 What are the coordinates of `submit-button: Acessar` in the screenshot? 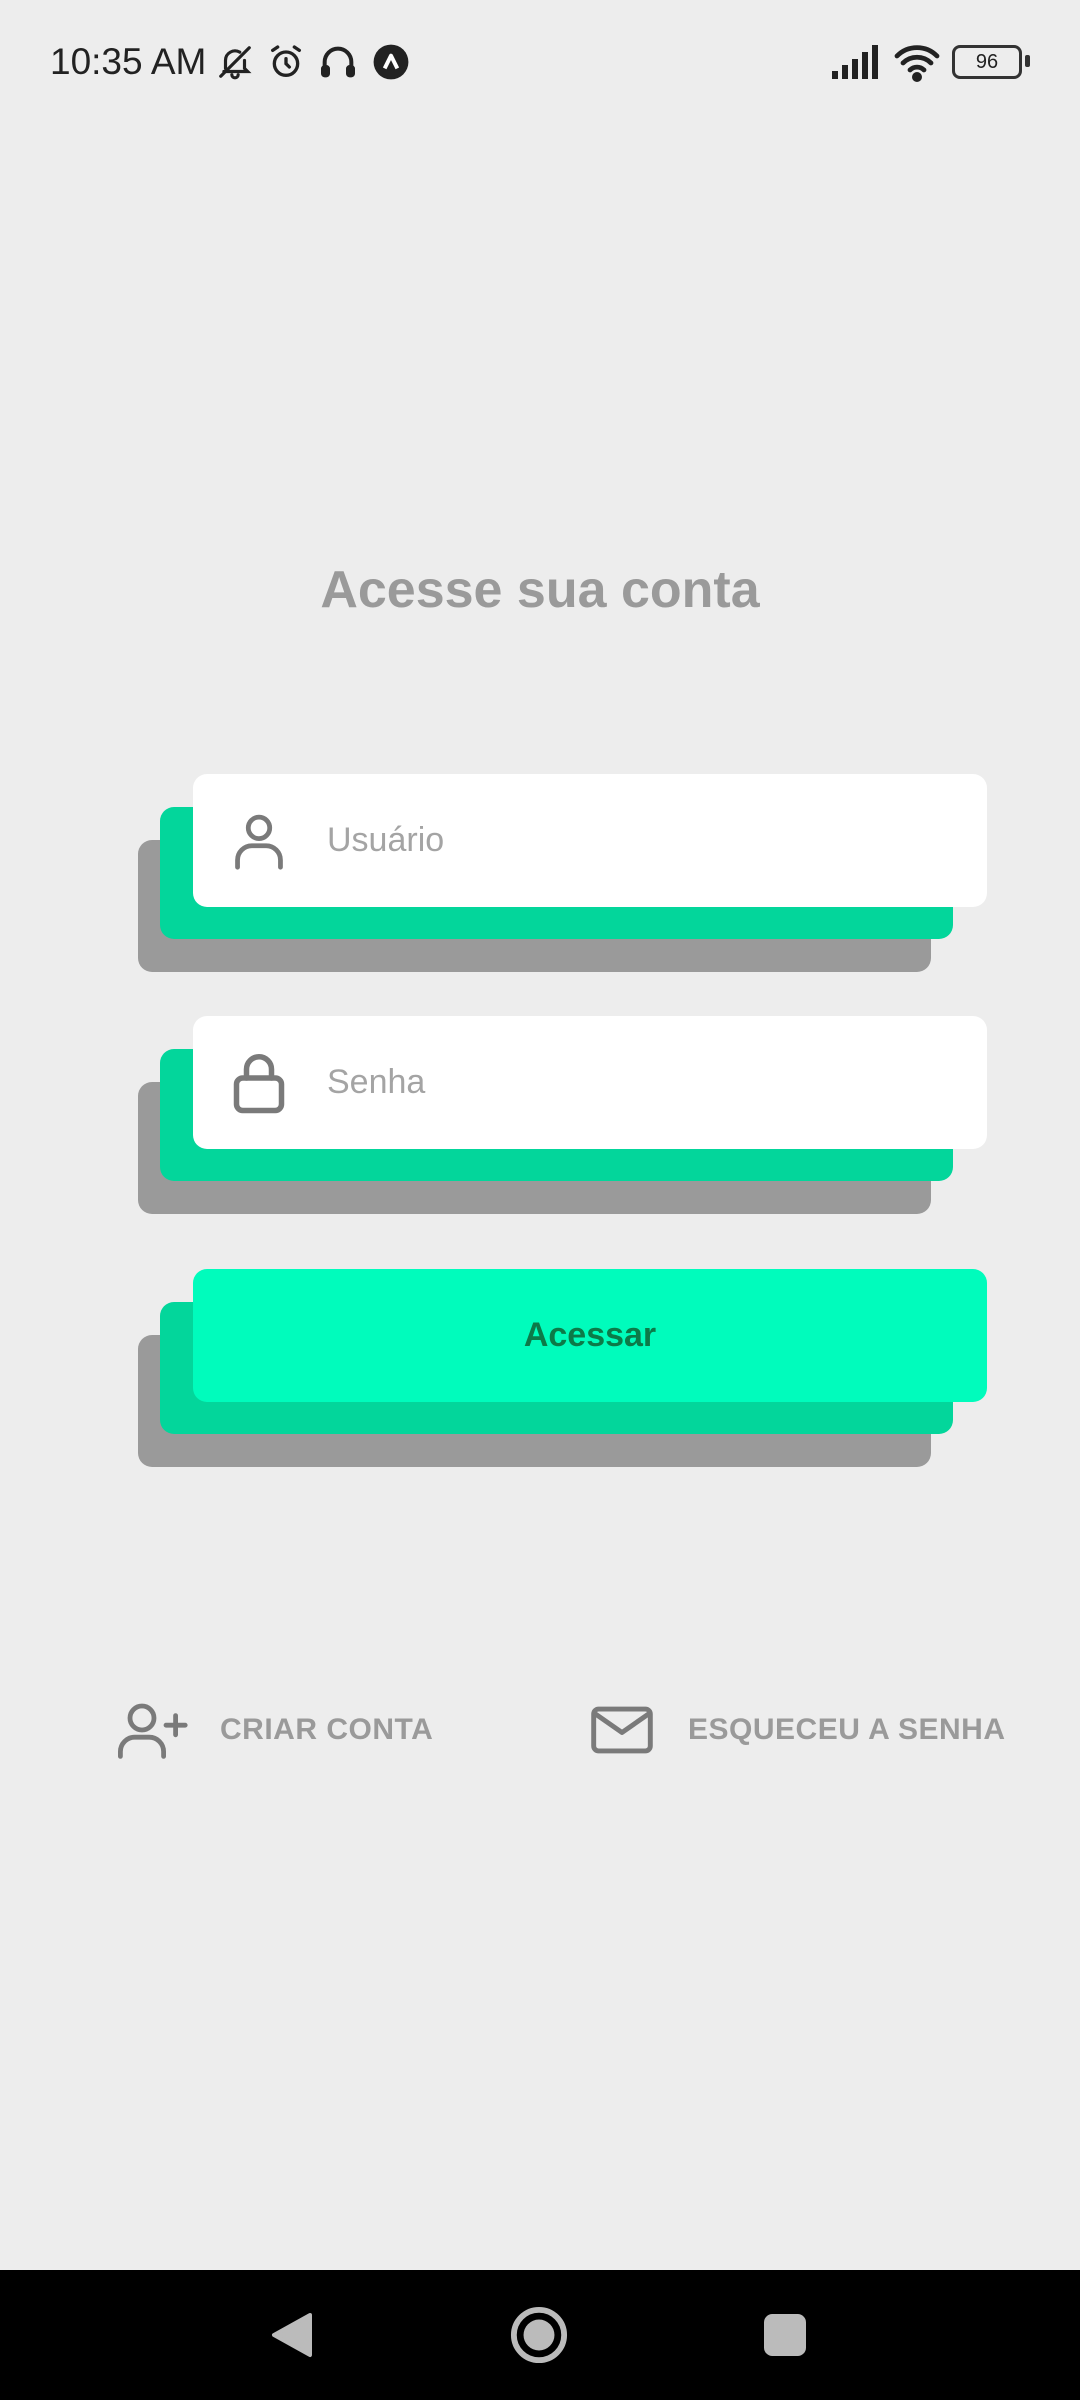 It's located at (590, 1335).